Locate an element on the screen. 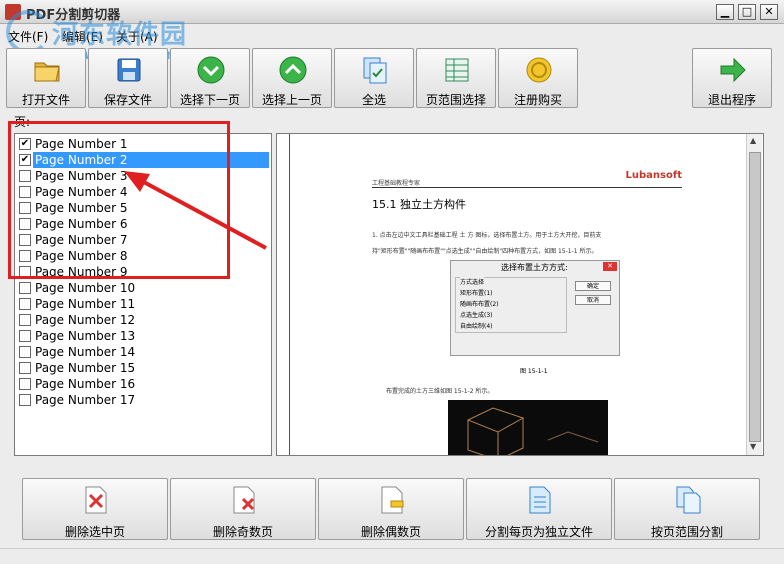 The width and height of the screenshot is (784, 564). delete-even-icon is located at coordinates (392, 500).